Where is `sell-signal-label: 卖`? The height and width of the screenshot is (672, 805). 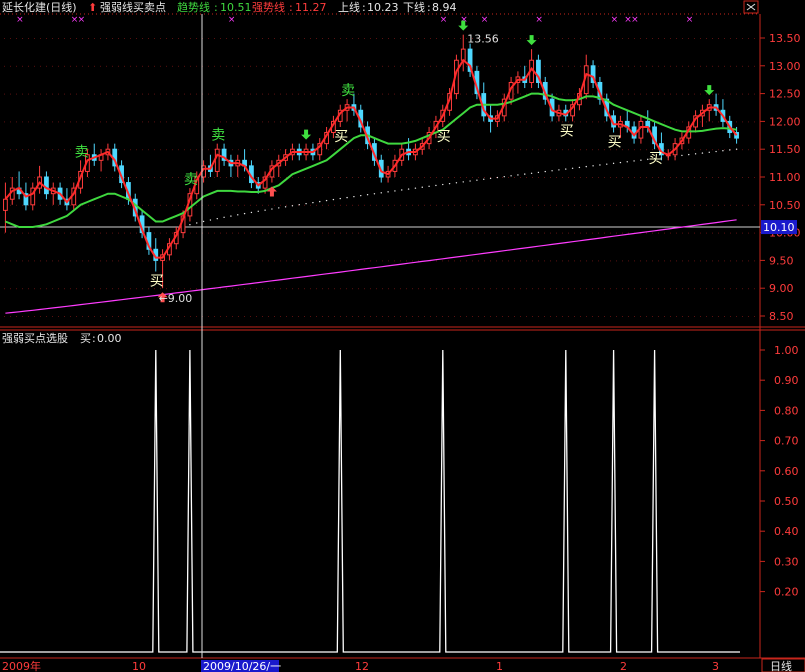
sell-signal-label: 卖 is located at coordinates (191, 180).